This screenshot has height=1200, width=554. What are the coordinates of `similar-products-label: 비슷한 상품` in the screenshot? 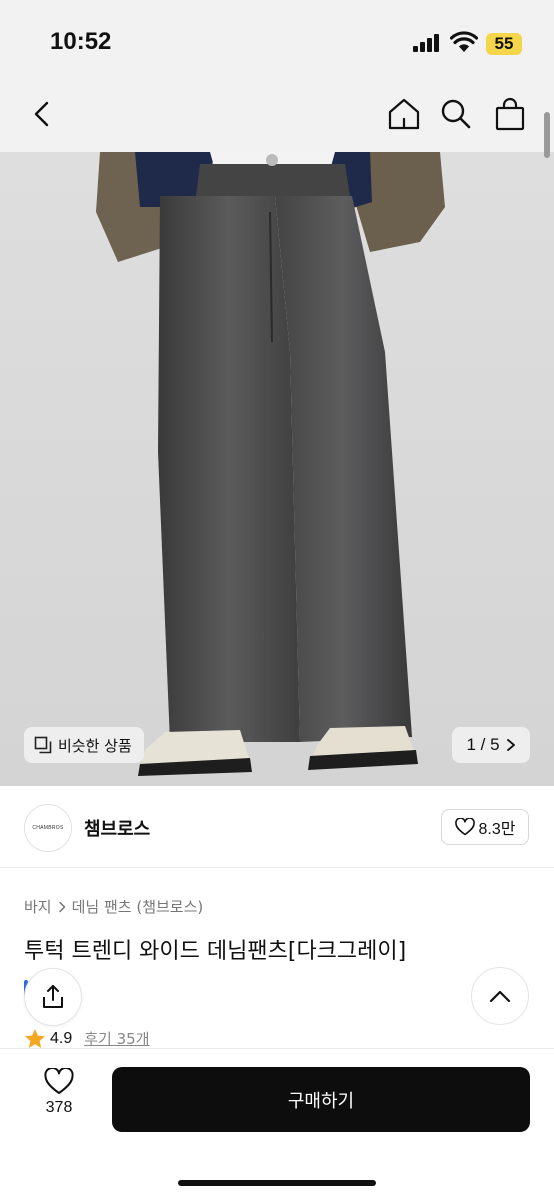 It's located at (95, 745).